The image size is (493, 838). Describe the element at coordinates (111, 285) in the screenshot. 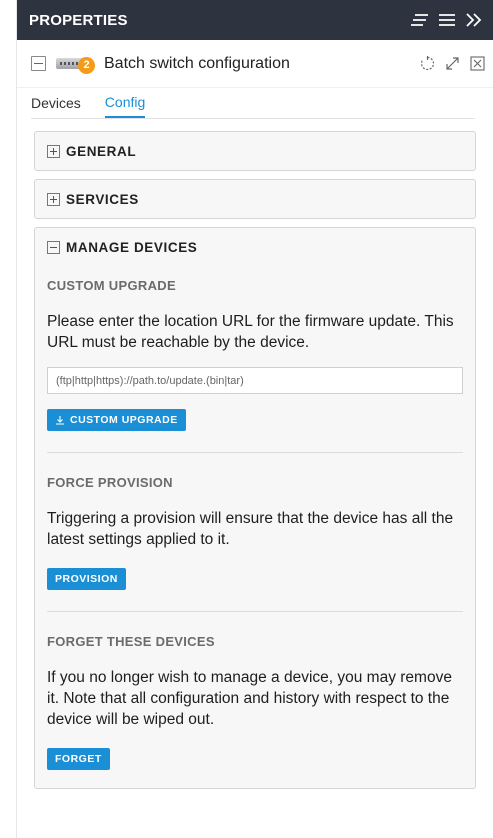

I see `custom-upgrade-title: CUSTOM UPGRADE` at that location.